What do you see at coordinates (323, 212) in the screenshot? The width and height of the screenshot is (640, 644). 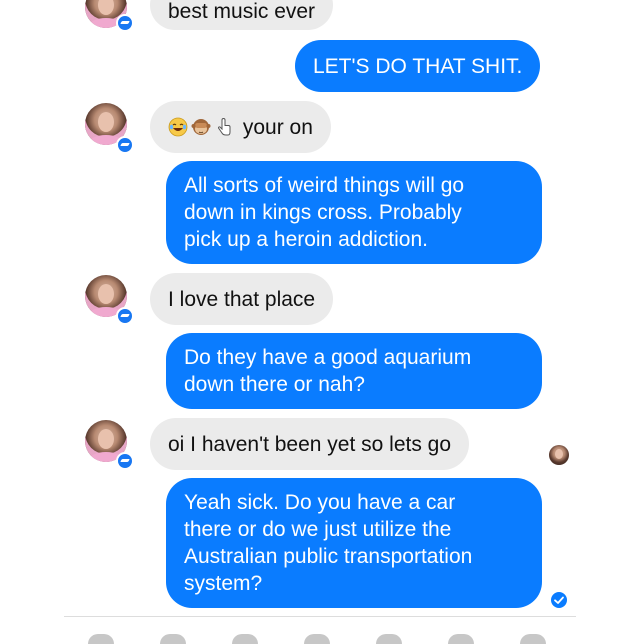 I see `message-line: down in kings cross. Probably` at bounding box center [323, 212].